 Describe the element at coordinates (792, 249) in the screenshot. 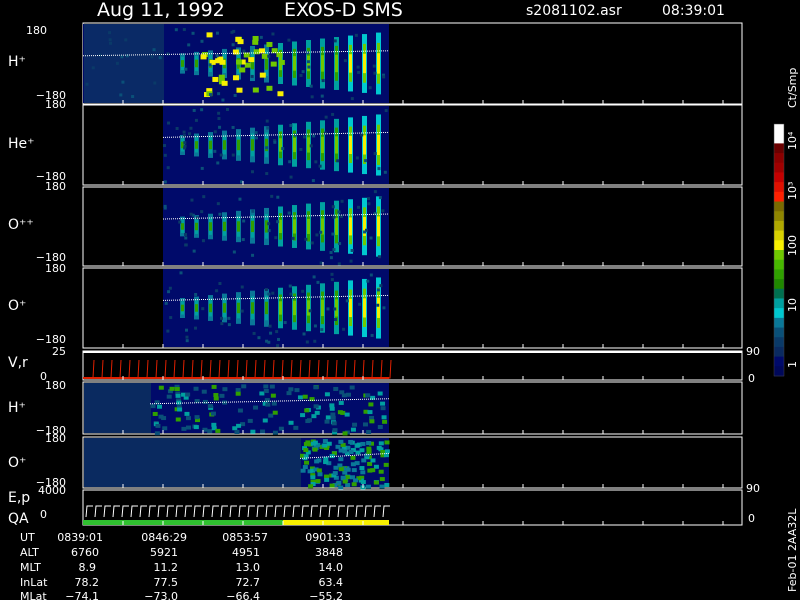

I see `colorbar-ticks: 10⁴ 10³ 100 10 1` at that location.